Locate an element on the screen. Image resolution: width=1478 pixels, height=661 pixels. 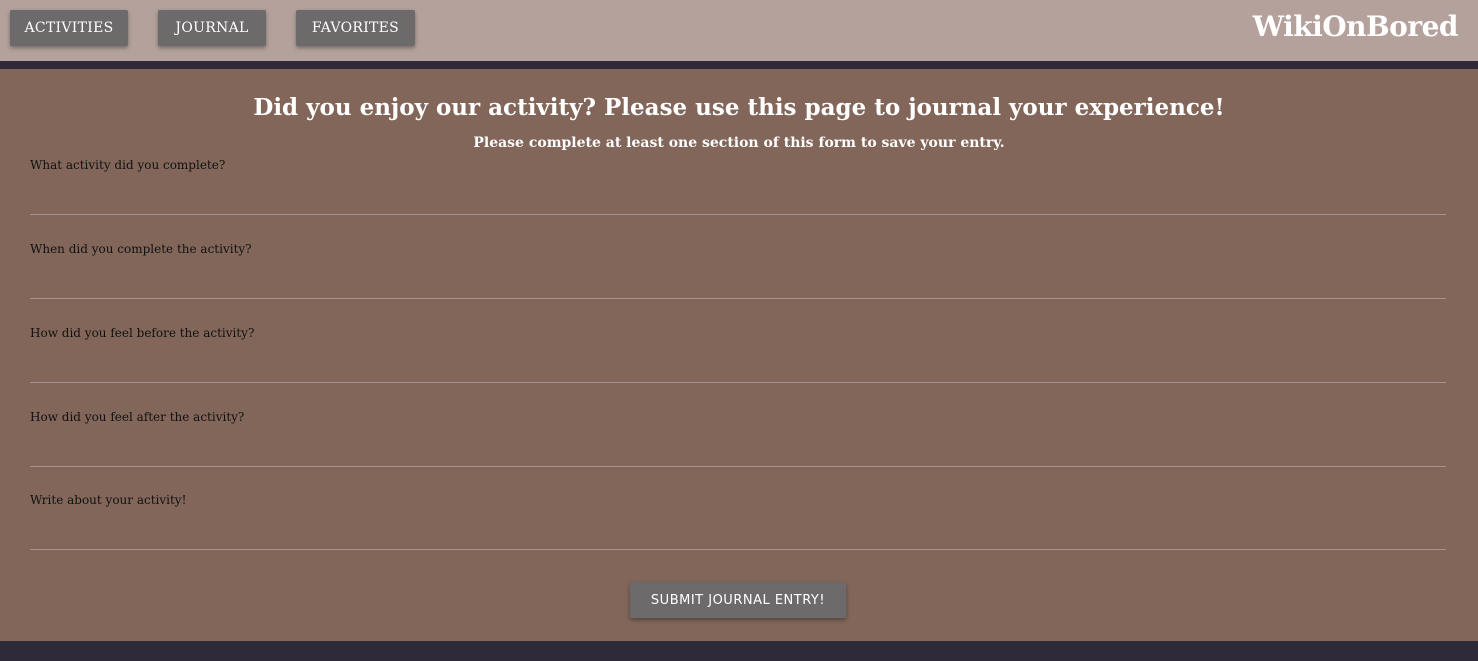
activity-field: What activity did you complete? is located at coordinates (738, 188).